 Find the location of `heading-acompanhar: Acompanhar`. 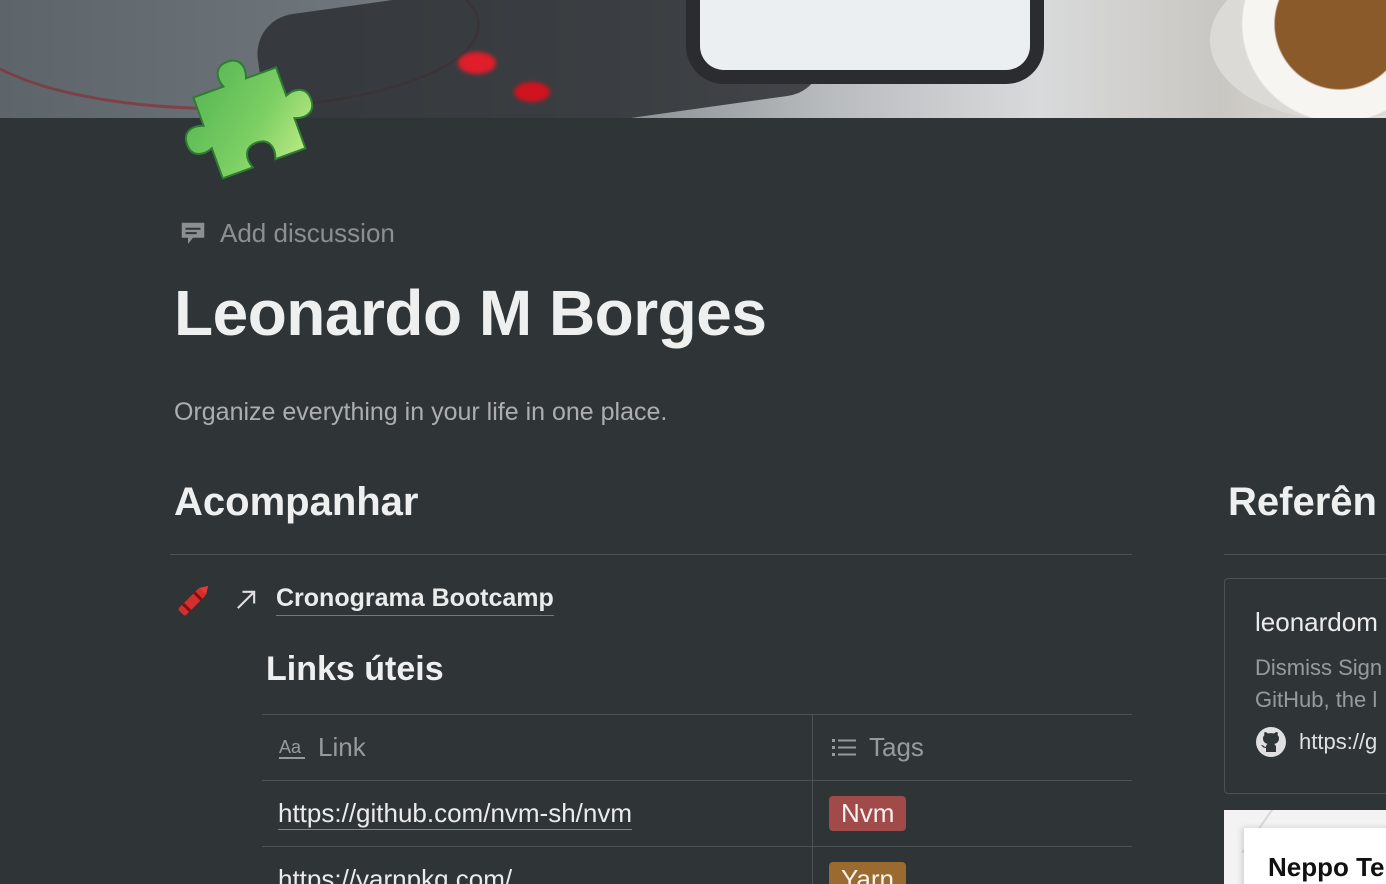

heading-acompanhar: Acompanhar is located at coordinates (296, 502).